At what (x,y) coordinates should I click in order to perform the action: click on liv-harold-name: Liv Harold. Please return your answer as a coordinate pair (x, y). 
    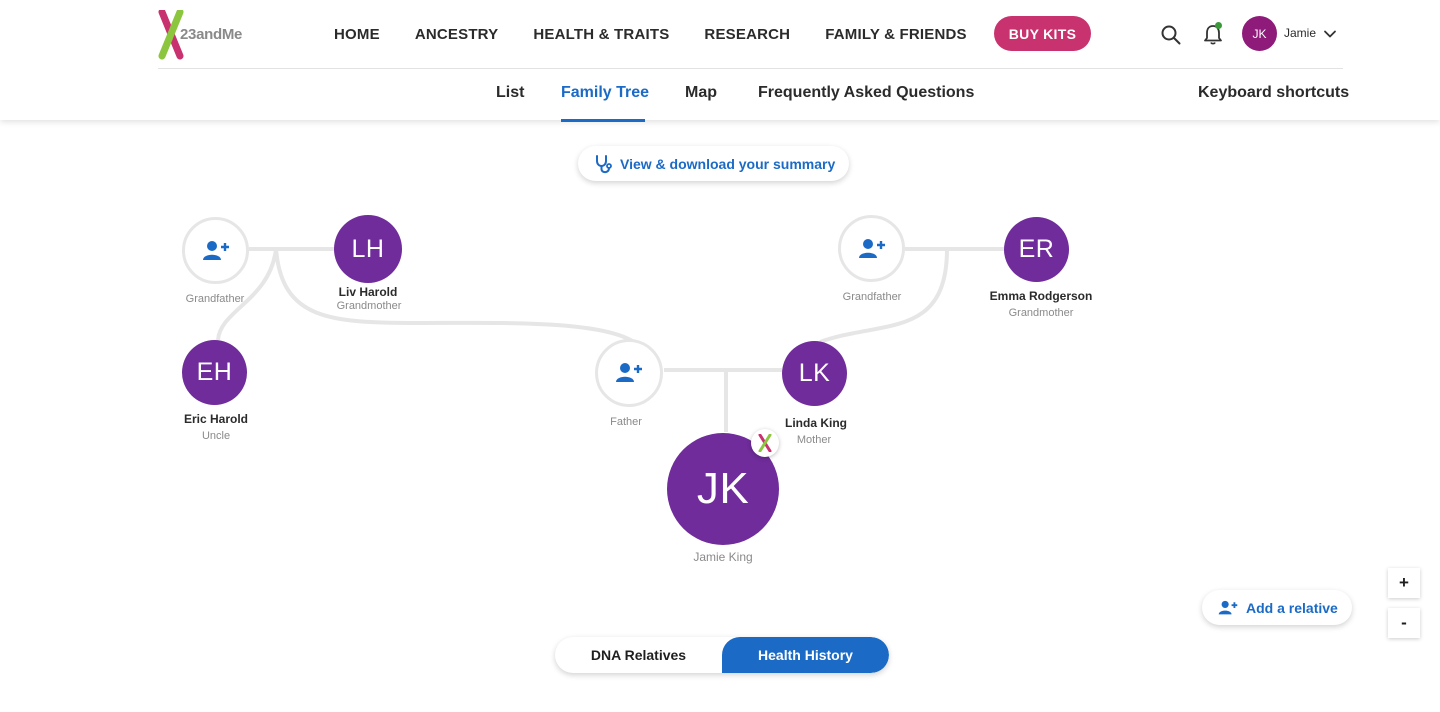
    Looking at the image, I should click on (368, 292).